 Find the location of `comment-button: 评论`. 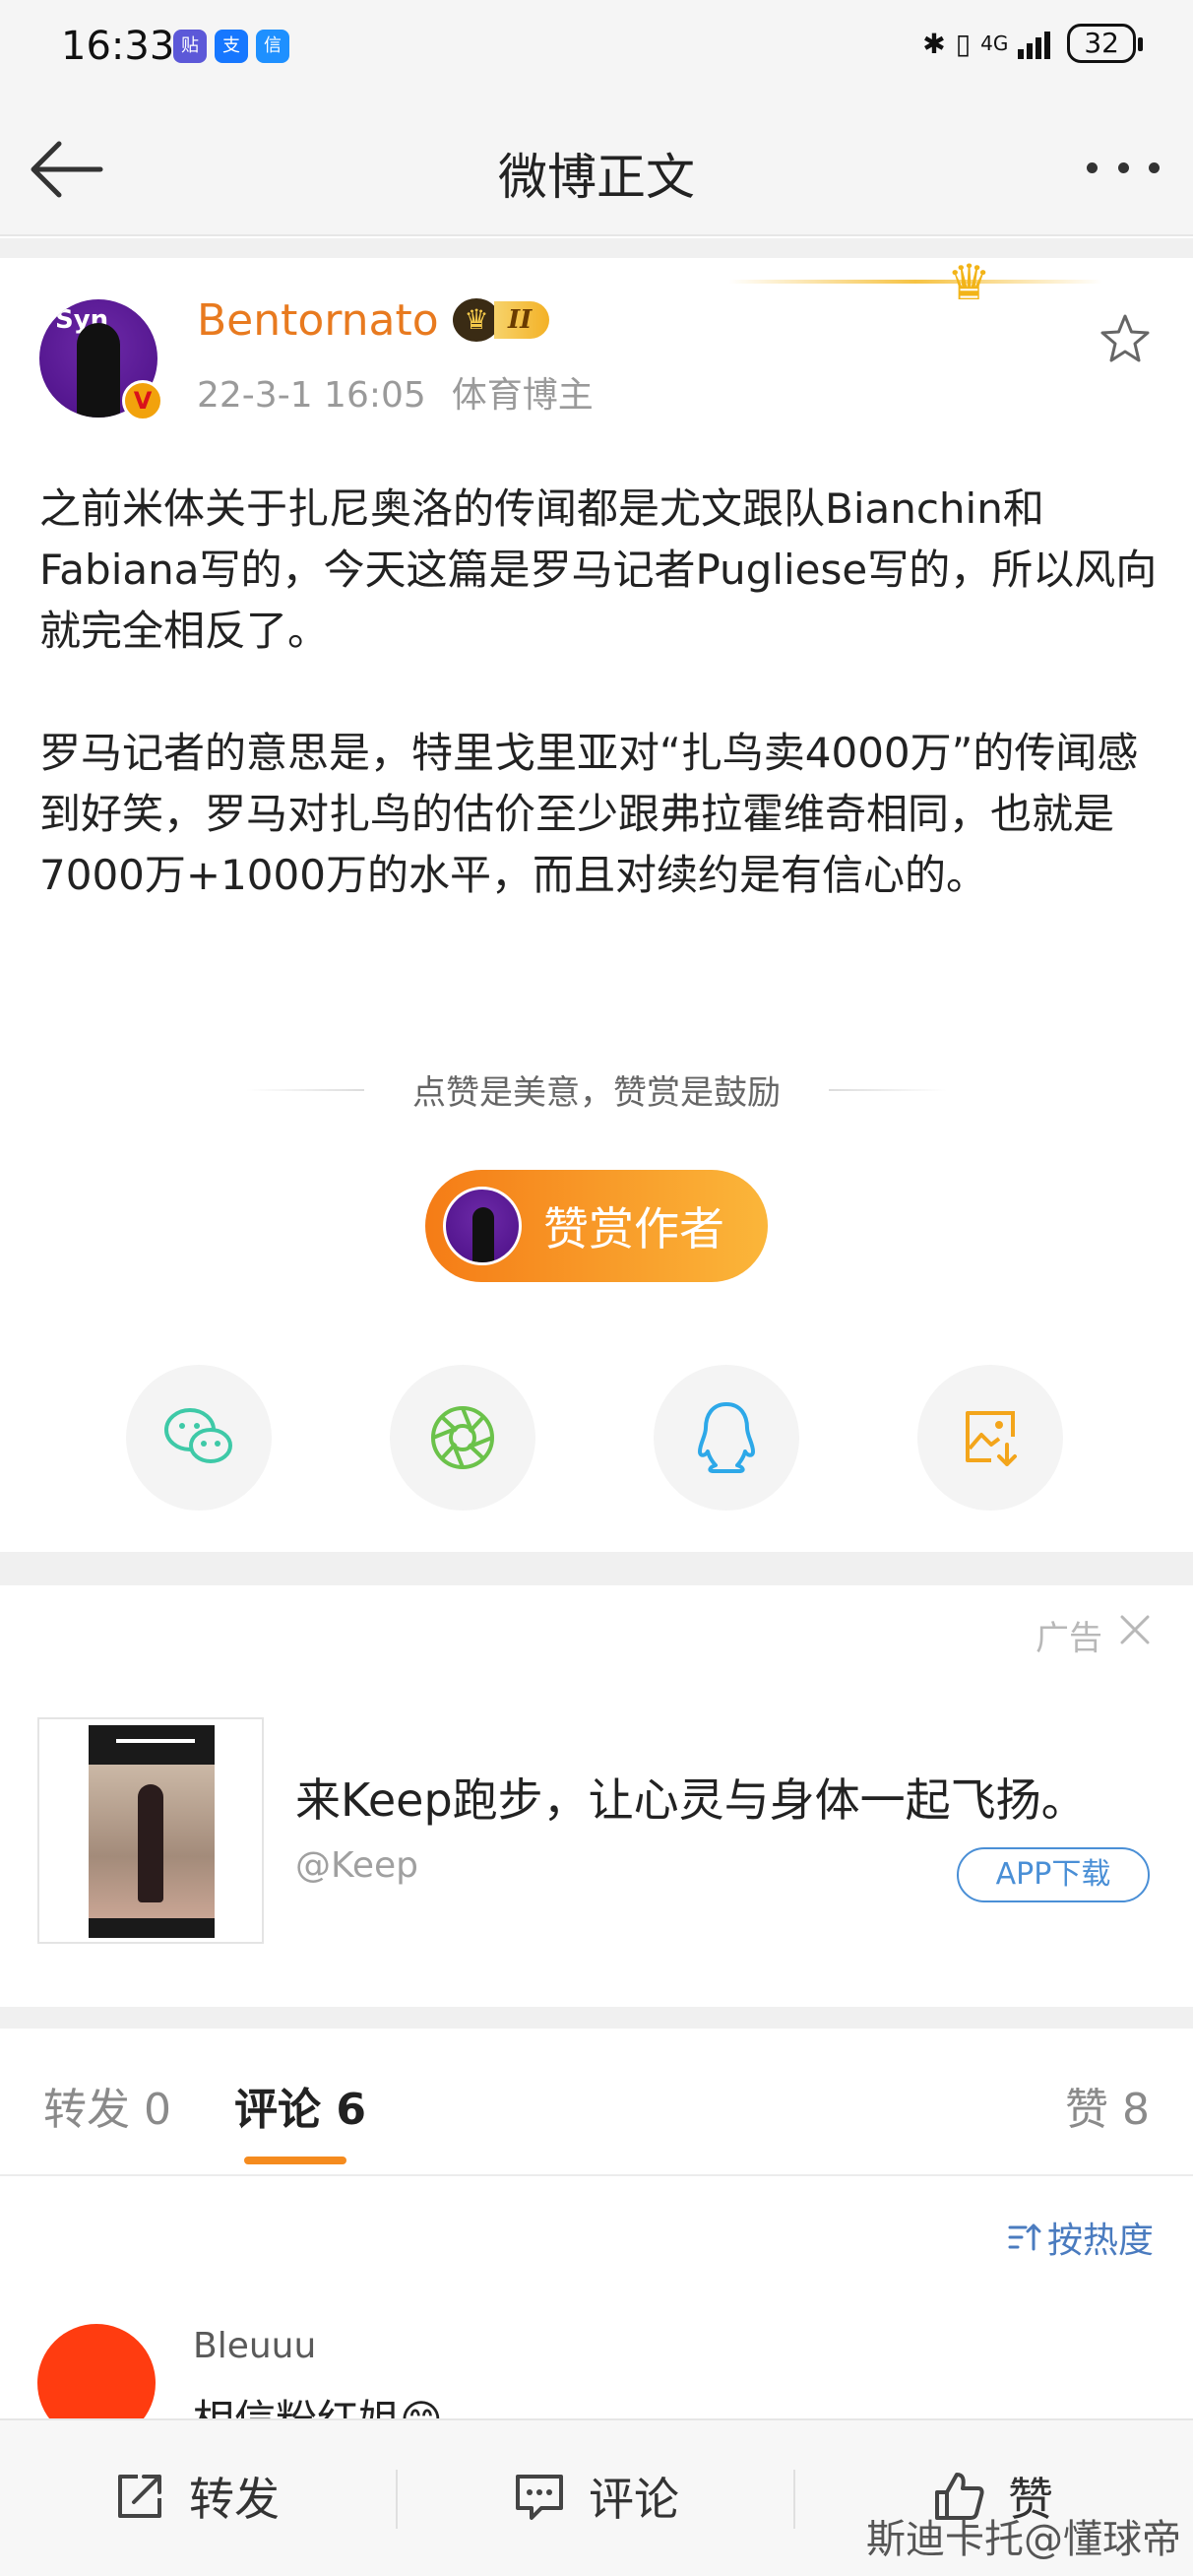

comment-button: 评论 is located at coordinates (595, 2496).